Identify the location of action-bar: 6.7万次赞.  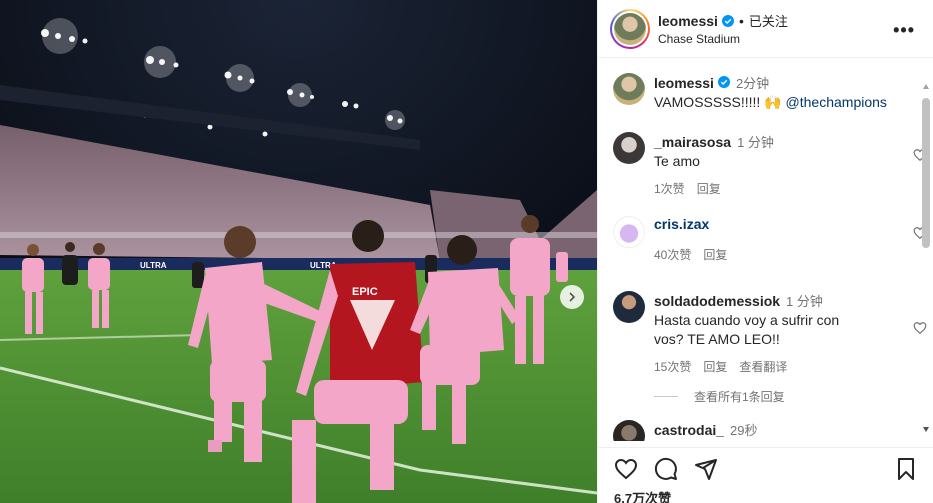
(765, 475).